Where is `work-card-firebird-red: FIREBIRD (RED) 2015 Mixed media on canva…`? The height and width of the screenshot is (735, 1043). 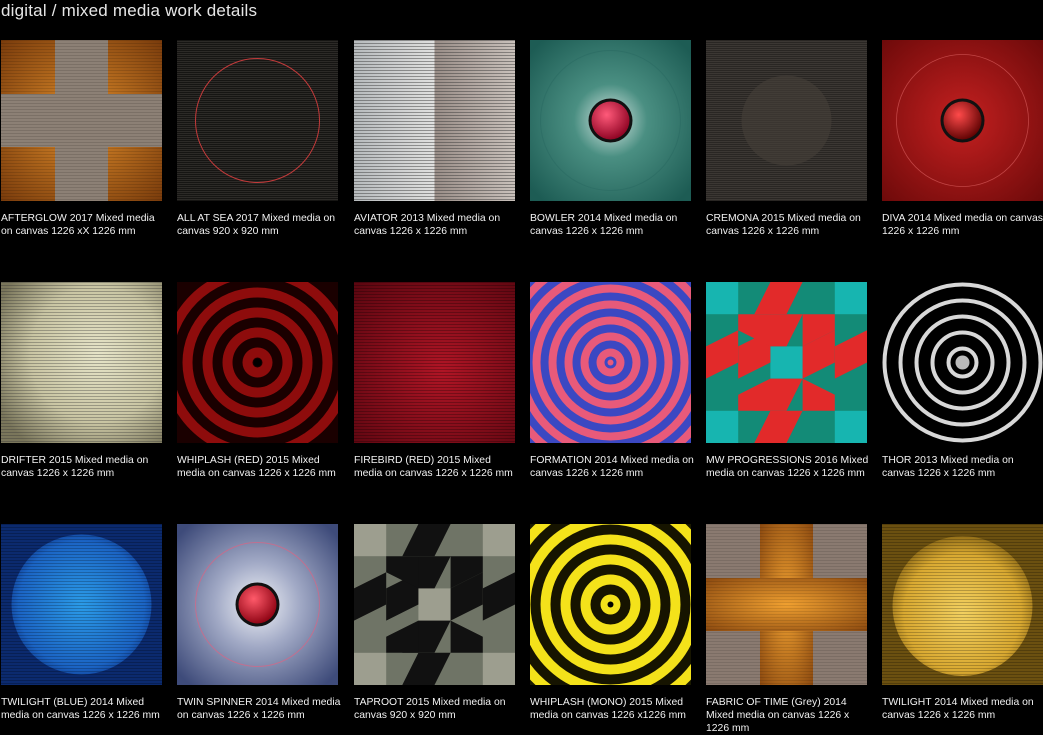
work-card-firebird-red: FIREBIRD (RED) 2015 Mixed media on canva… is located at coordinates (437, 381).